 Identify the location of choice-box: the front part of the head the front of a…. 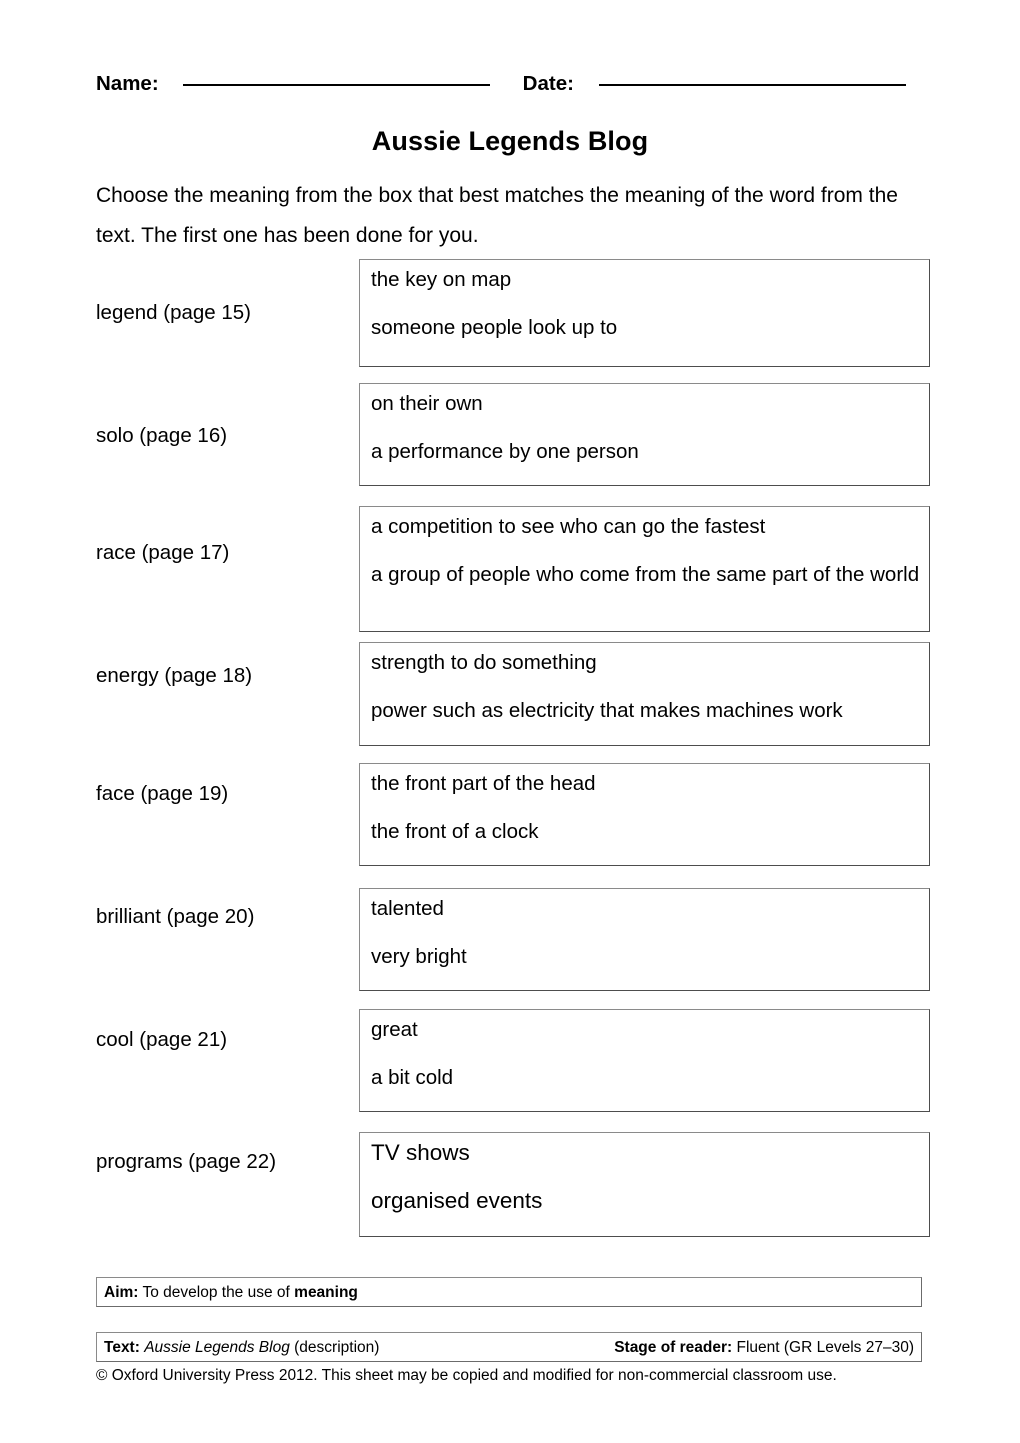
(644, 814).